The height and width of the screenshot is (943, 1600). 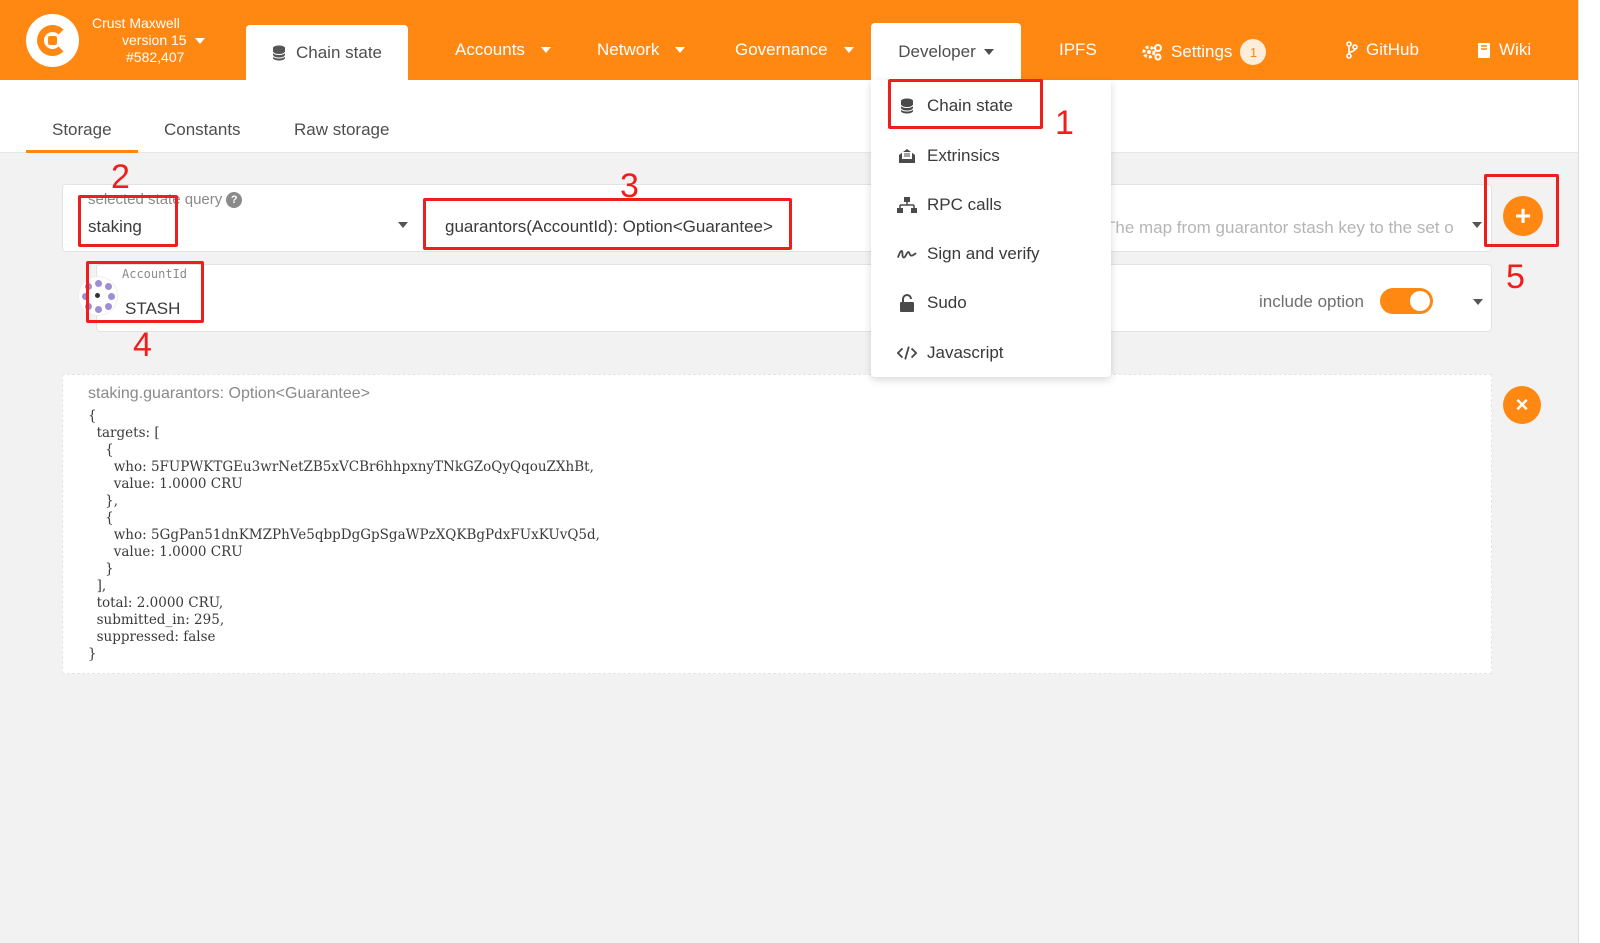 What do you see at coordinates (1392, 49) in the screenshot?
I see `menu-github-label: GitHub` at bounding box center [1392, 49].